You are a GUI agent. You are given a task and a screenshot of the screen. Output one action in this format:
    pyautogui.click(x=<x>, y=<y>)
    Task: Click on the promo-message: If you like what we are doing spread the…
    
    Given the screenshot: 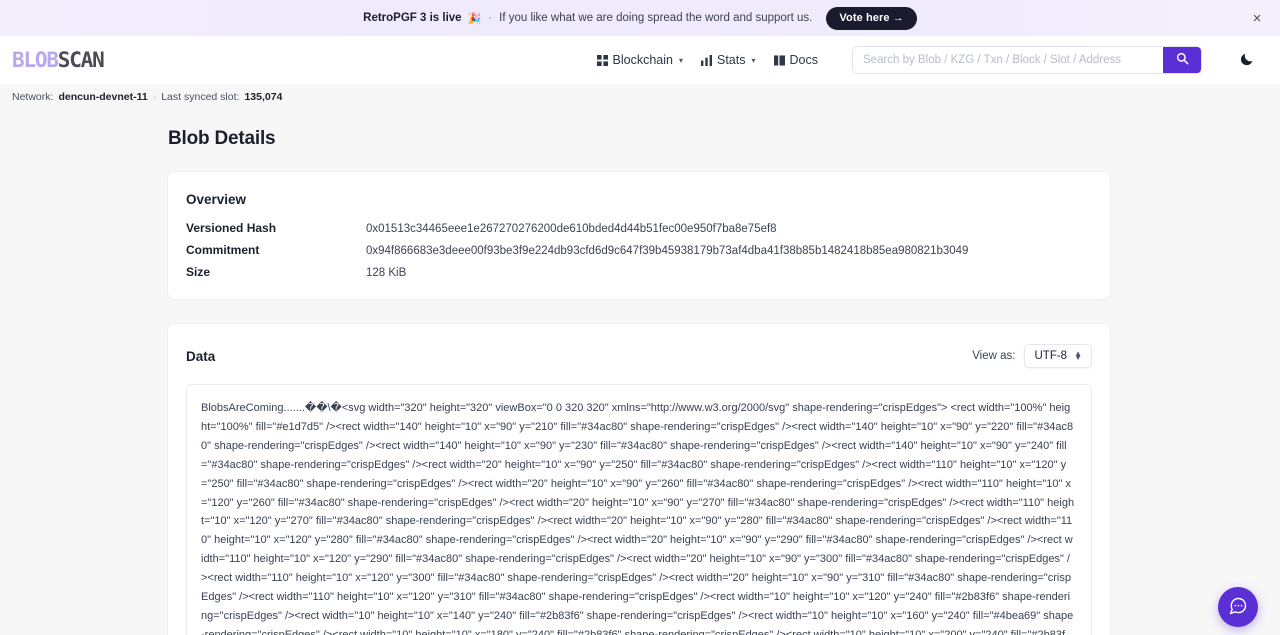 What is the action you would take?
    pyautogui.click(x=656, y=18)
    